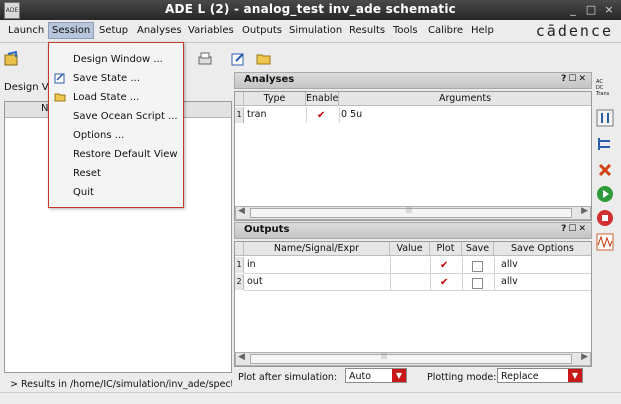  Describe the element at coordinates (573, 10) in the screenshot. I see `minimize-button: _` at that location.